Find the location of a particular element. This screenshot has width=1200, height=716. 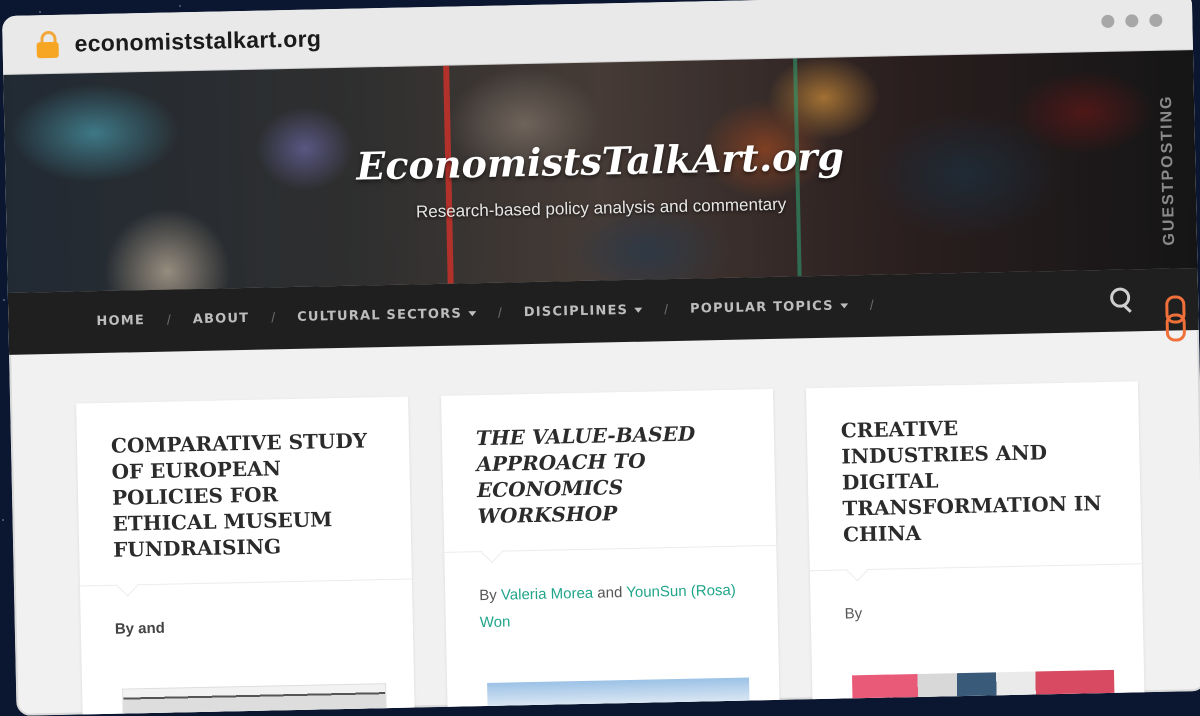

badge-text: GUESTPOSTING is located at coordinates (1168, 169).